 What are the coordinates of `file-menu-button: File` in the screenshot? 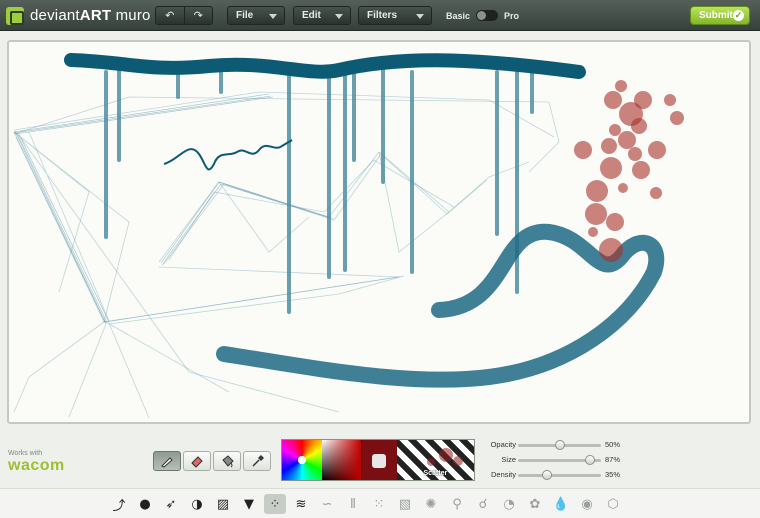 It's located at (256, 15).